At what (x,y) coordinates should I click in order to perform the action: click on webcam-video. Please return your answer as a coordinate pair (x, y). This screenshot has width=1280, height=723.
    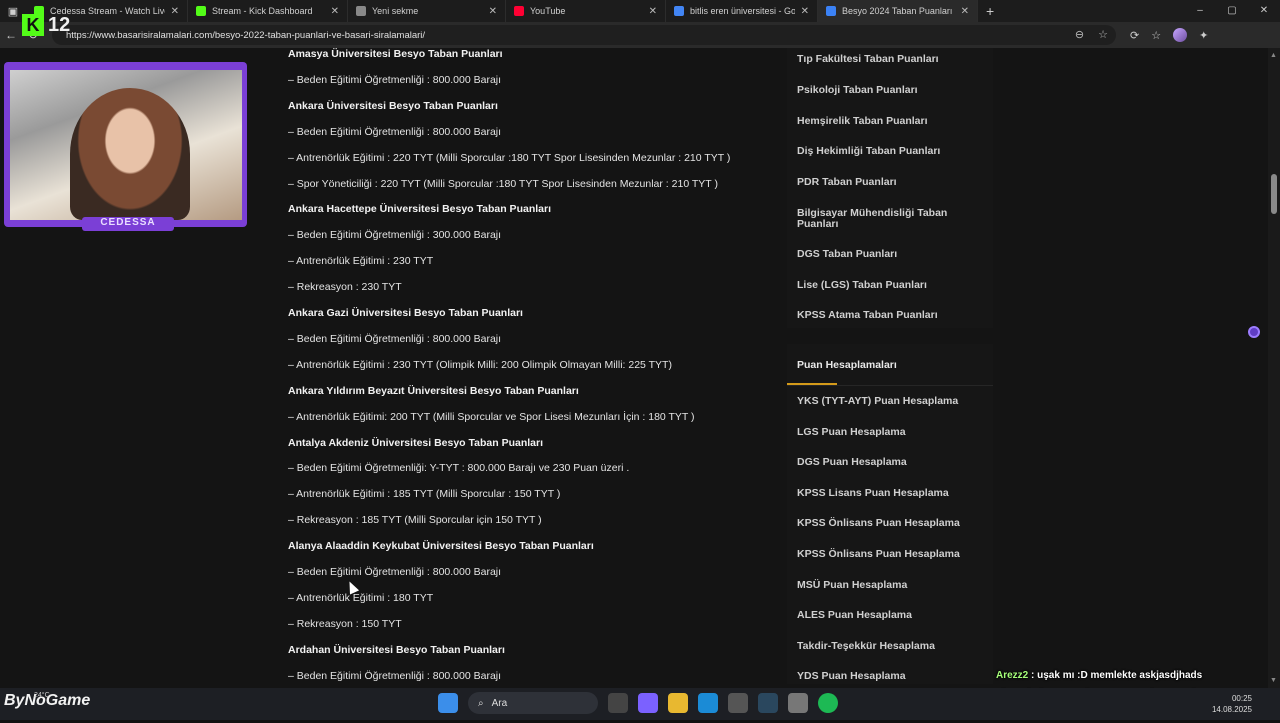
    Looking at the image, I should click on (126, 145).